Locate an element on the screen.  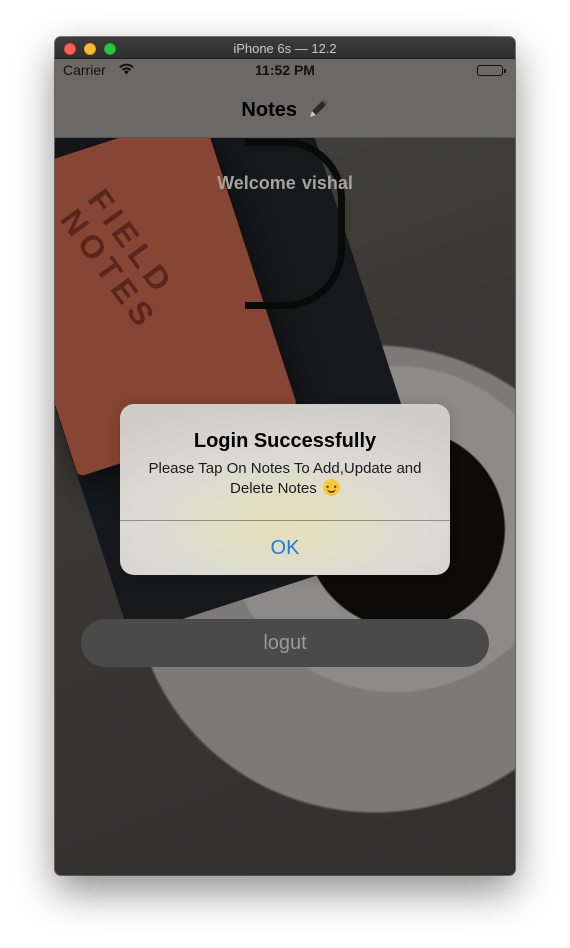
window-titlebar: iPhone 6s — 12.2 is located at coordinates (285, 48).